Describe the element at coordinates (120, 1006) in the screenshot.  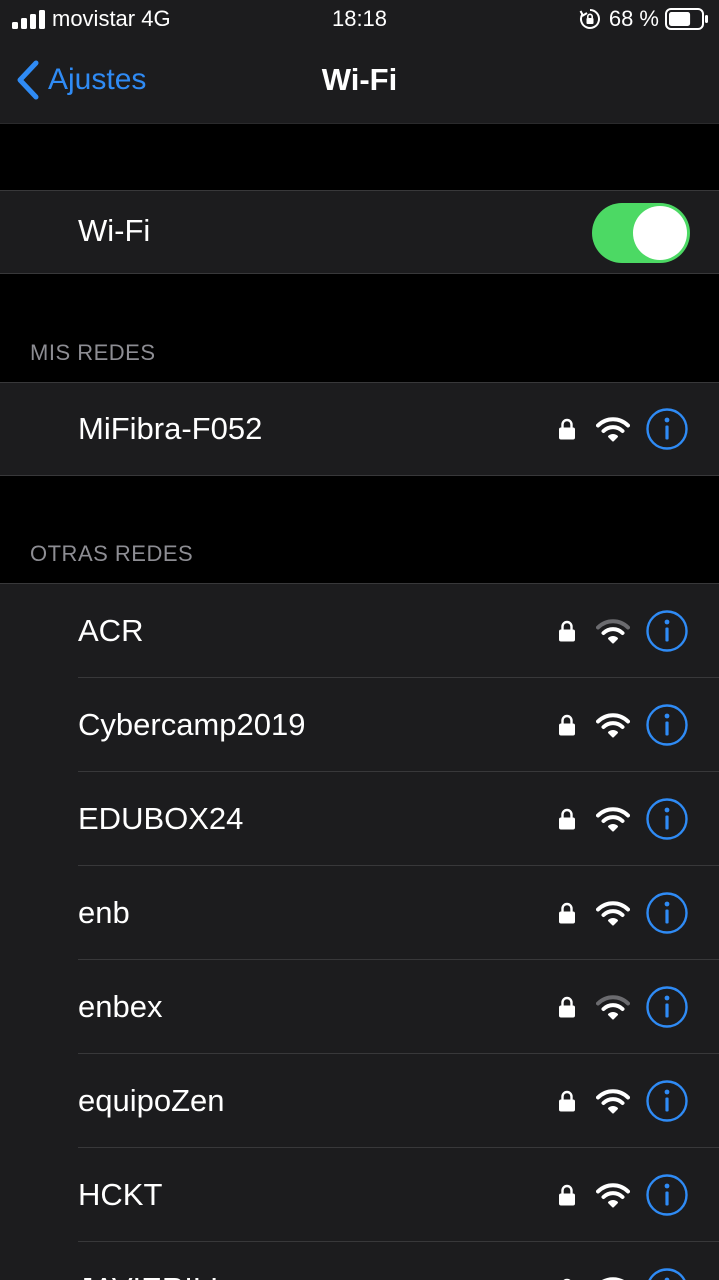
I see `network-name: enbex` at that location.